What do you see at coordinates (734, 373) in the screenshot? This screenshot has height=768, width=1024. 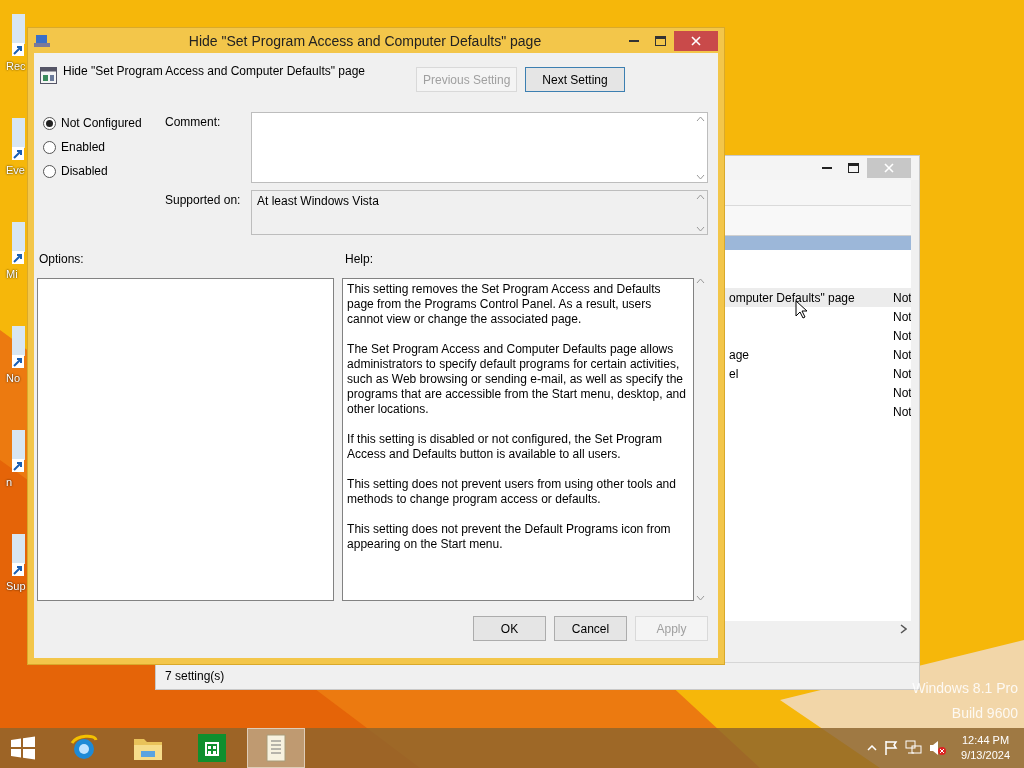 I see `setting-name: el` at bounding box center [734, 373].